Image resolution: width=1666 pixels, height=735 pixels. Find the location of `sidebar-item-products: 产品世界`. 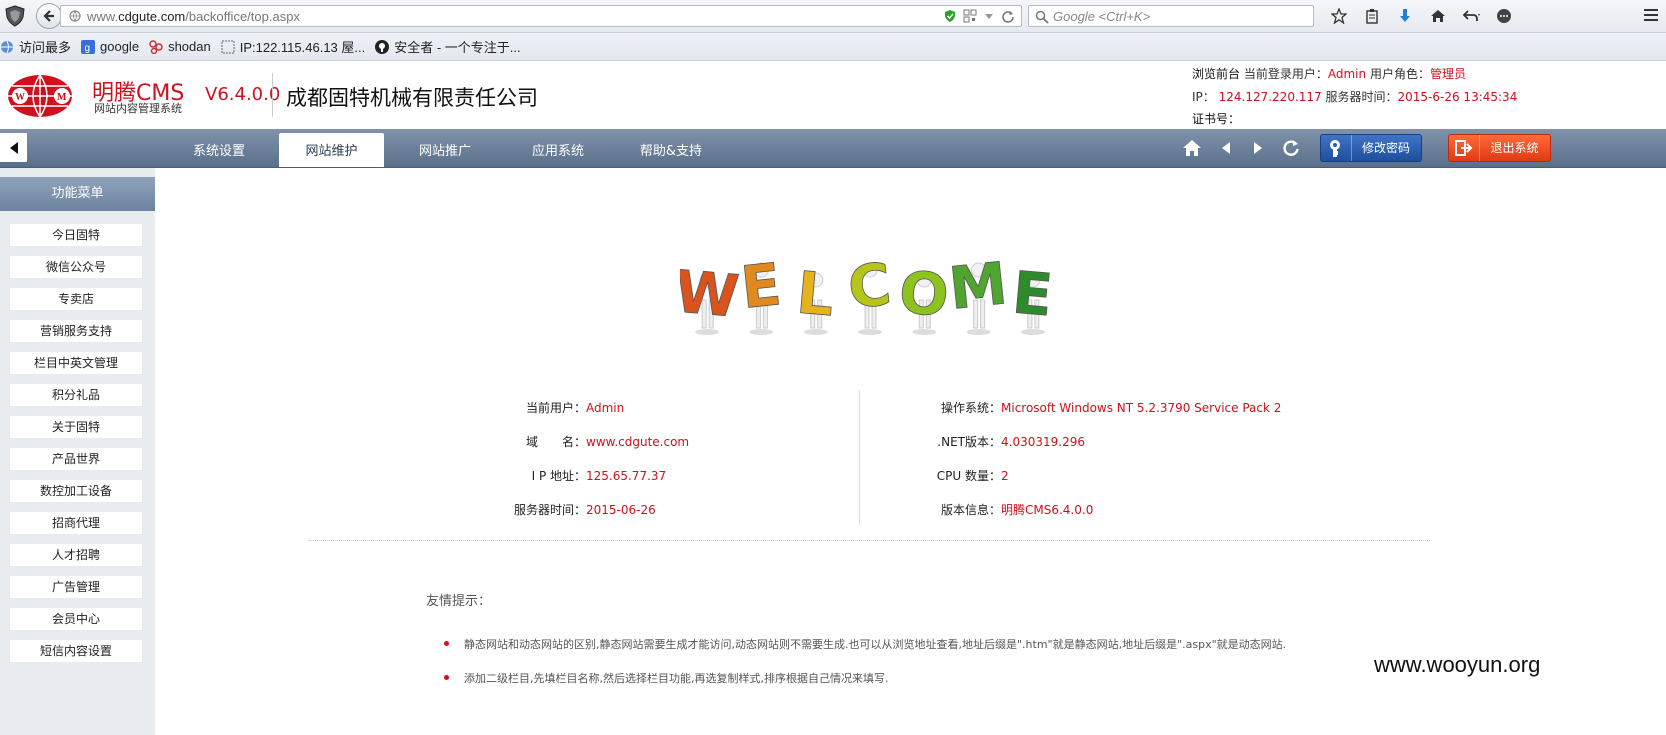

sidebar-item-products: 产品世界 is located at coordinates (76, 459).